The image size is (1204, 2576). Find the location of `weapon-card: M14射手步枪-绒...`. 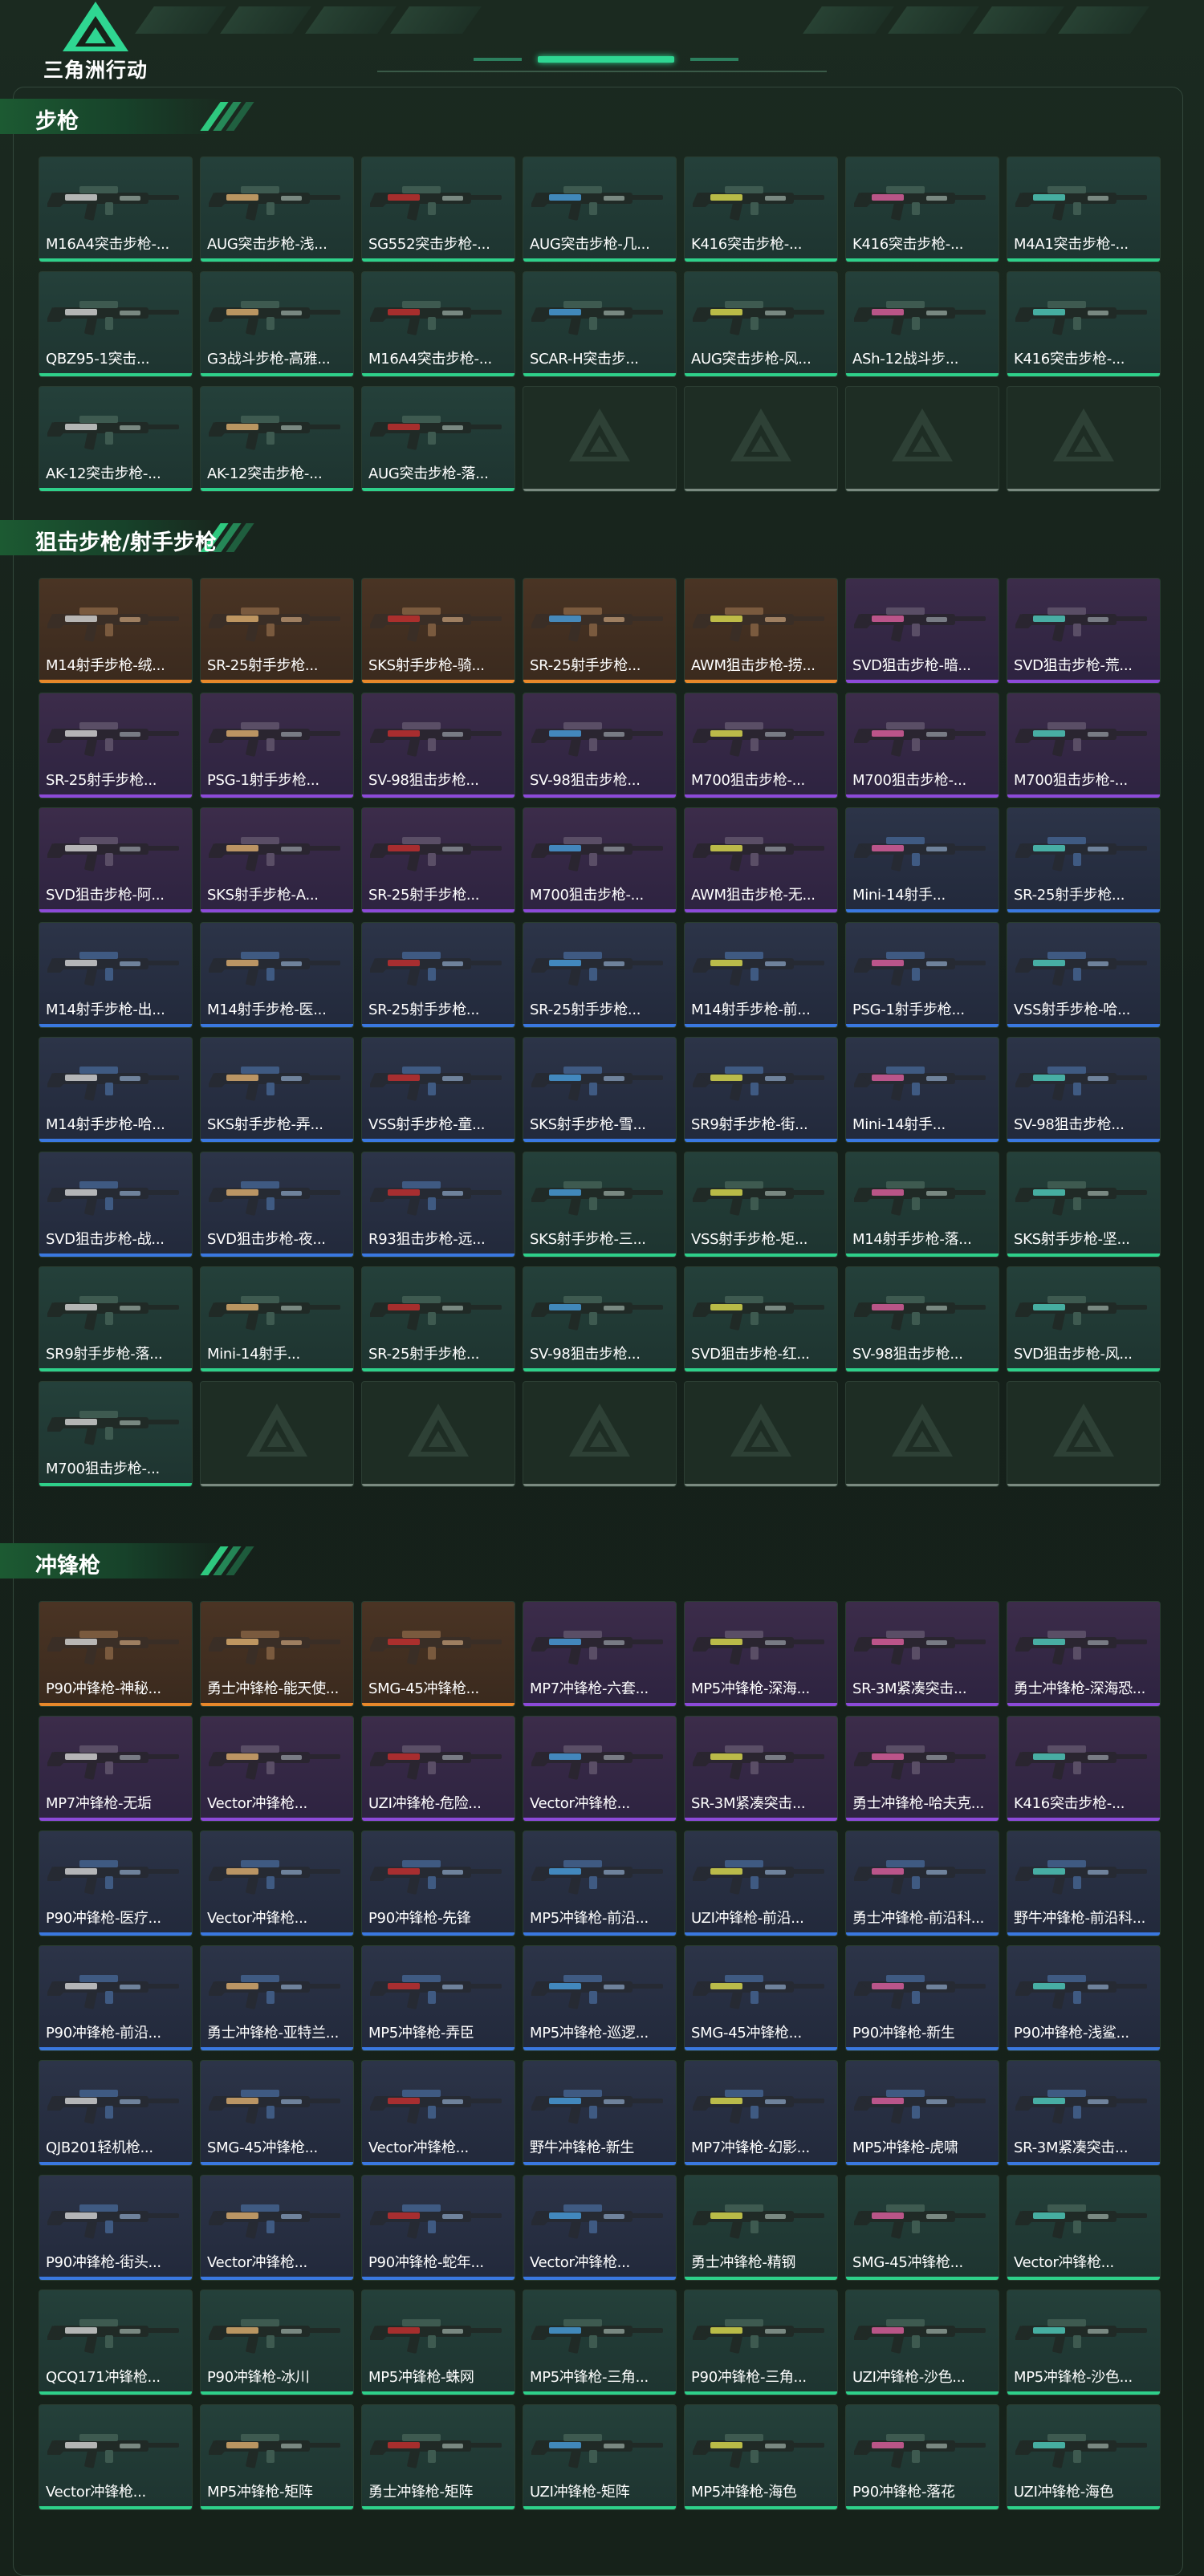

weapon-card: M14射手步枪-绒... is located at coordinates (116, 631).